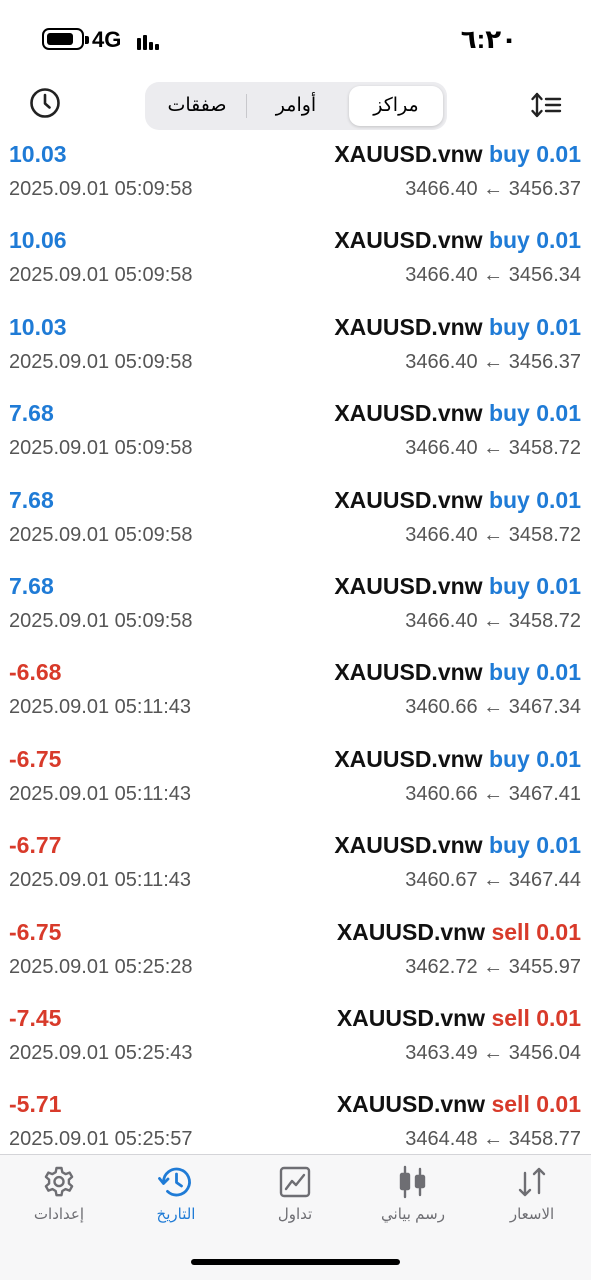 This screenshot has width=591, height=1280. I want to click on history-header: صفقات أوامر مراكز, so click(295, 108).